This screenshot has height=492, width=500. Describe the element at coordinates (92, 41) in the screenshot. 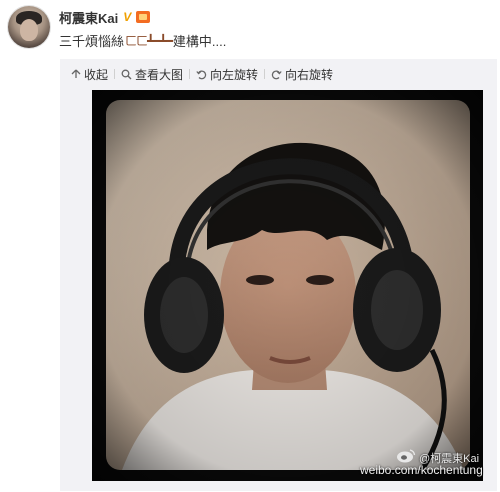

I see `post-text-prefix: 三千煩惱絲` at that location.